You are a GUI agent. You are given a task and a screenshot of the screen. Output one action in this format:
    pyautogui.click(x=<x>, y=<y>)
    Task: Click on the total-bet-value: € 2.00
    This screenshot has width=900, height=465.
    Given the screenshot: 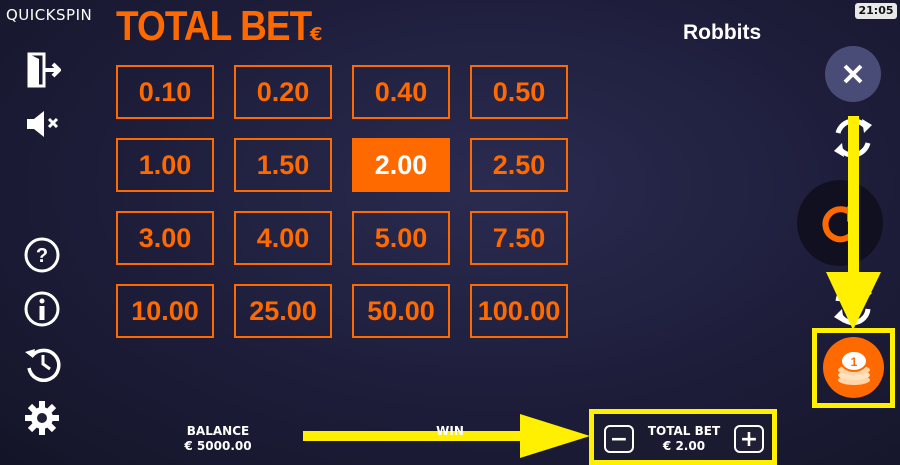 What is the action you would take?
    pyautogui.click(x=684, y=446)
    